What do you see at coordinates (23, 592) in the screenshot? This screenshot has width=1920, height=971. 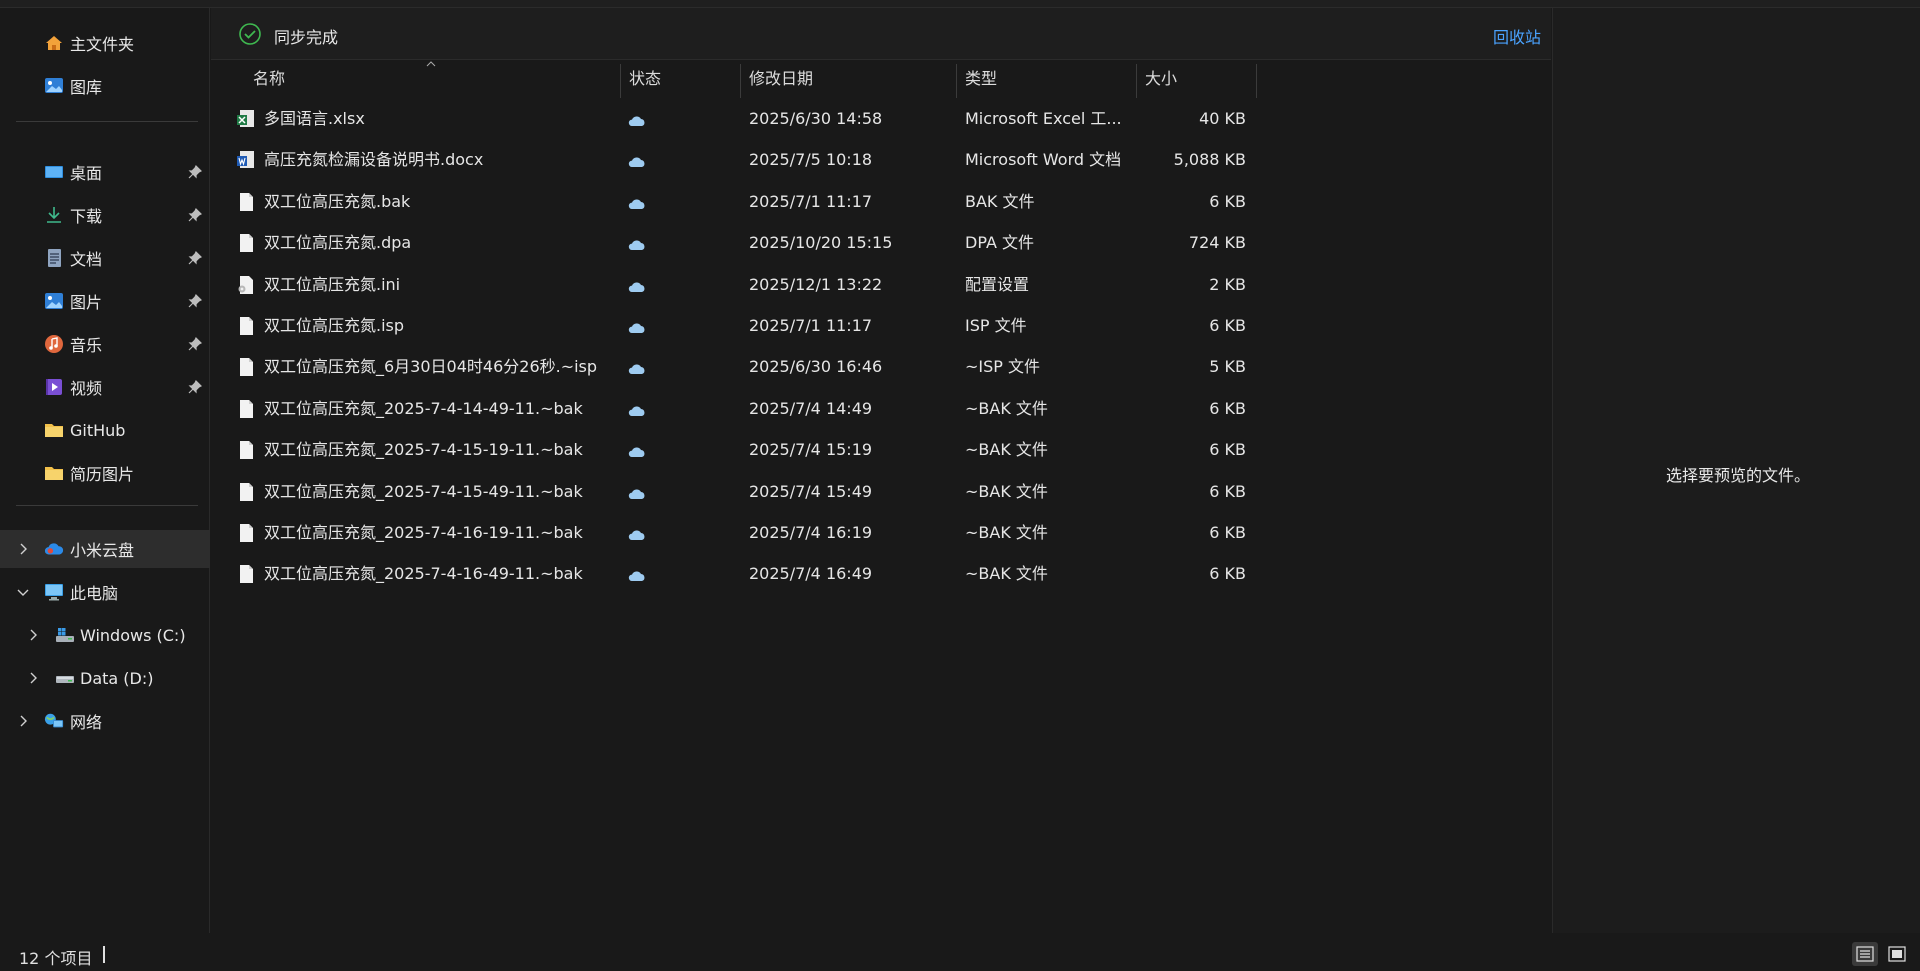 I see `chevron-down-icon` at bounding box center [23, 592].